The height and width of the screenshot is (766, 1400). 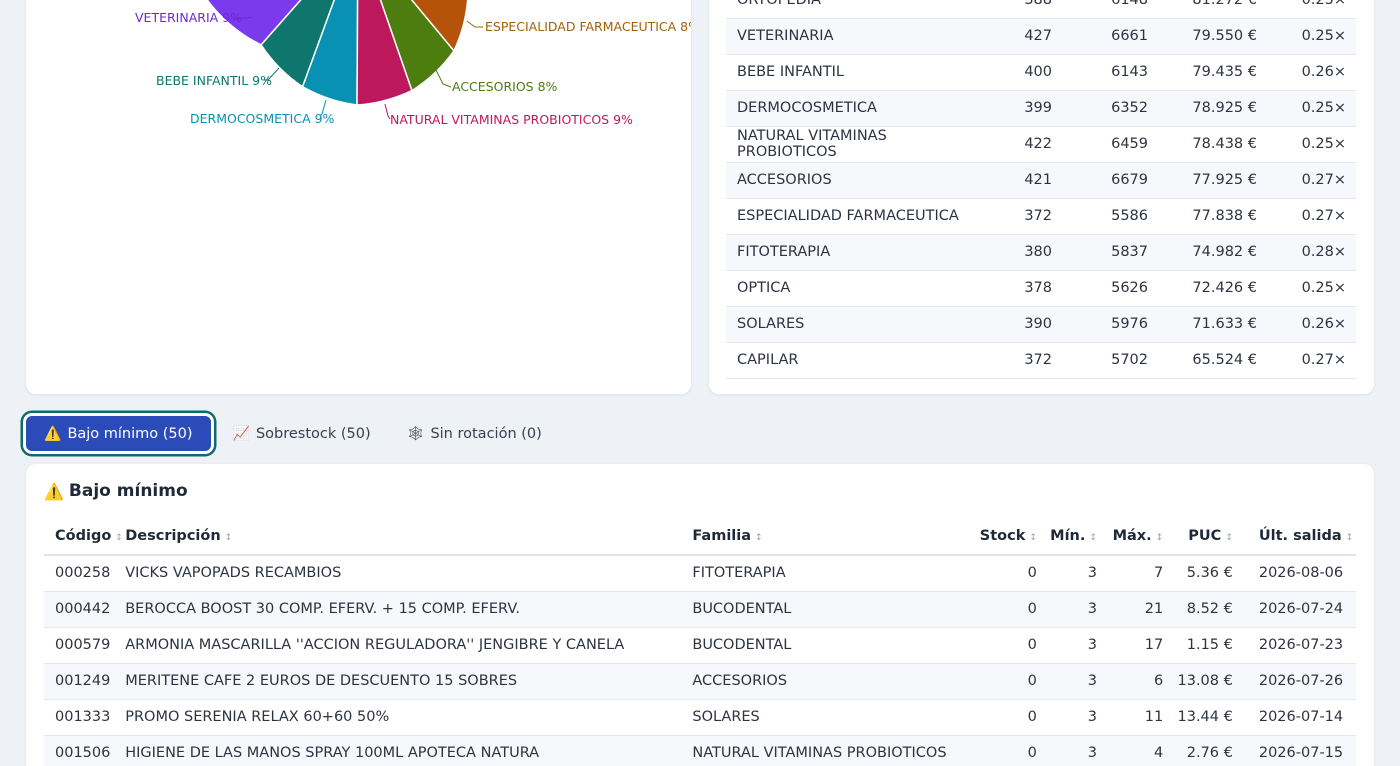 I want to click on column-header-familia: Familia ↕, so click(x=819, y=537).